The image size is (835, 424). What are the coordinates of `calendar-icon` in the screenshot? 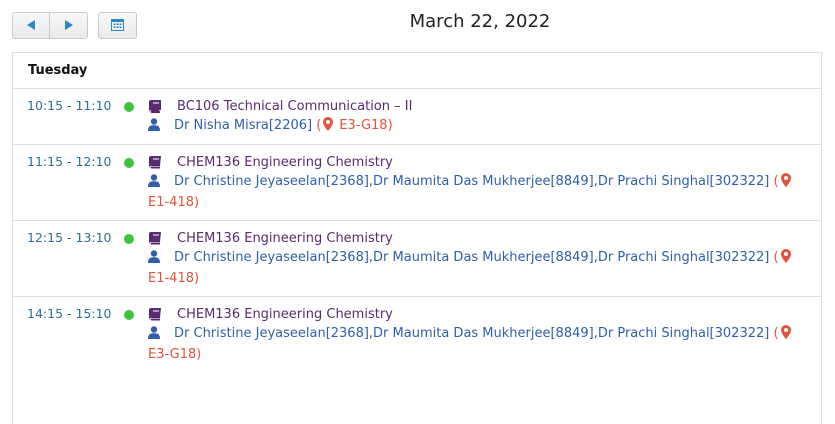 It's located at (117, 25).